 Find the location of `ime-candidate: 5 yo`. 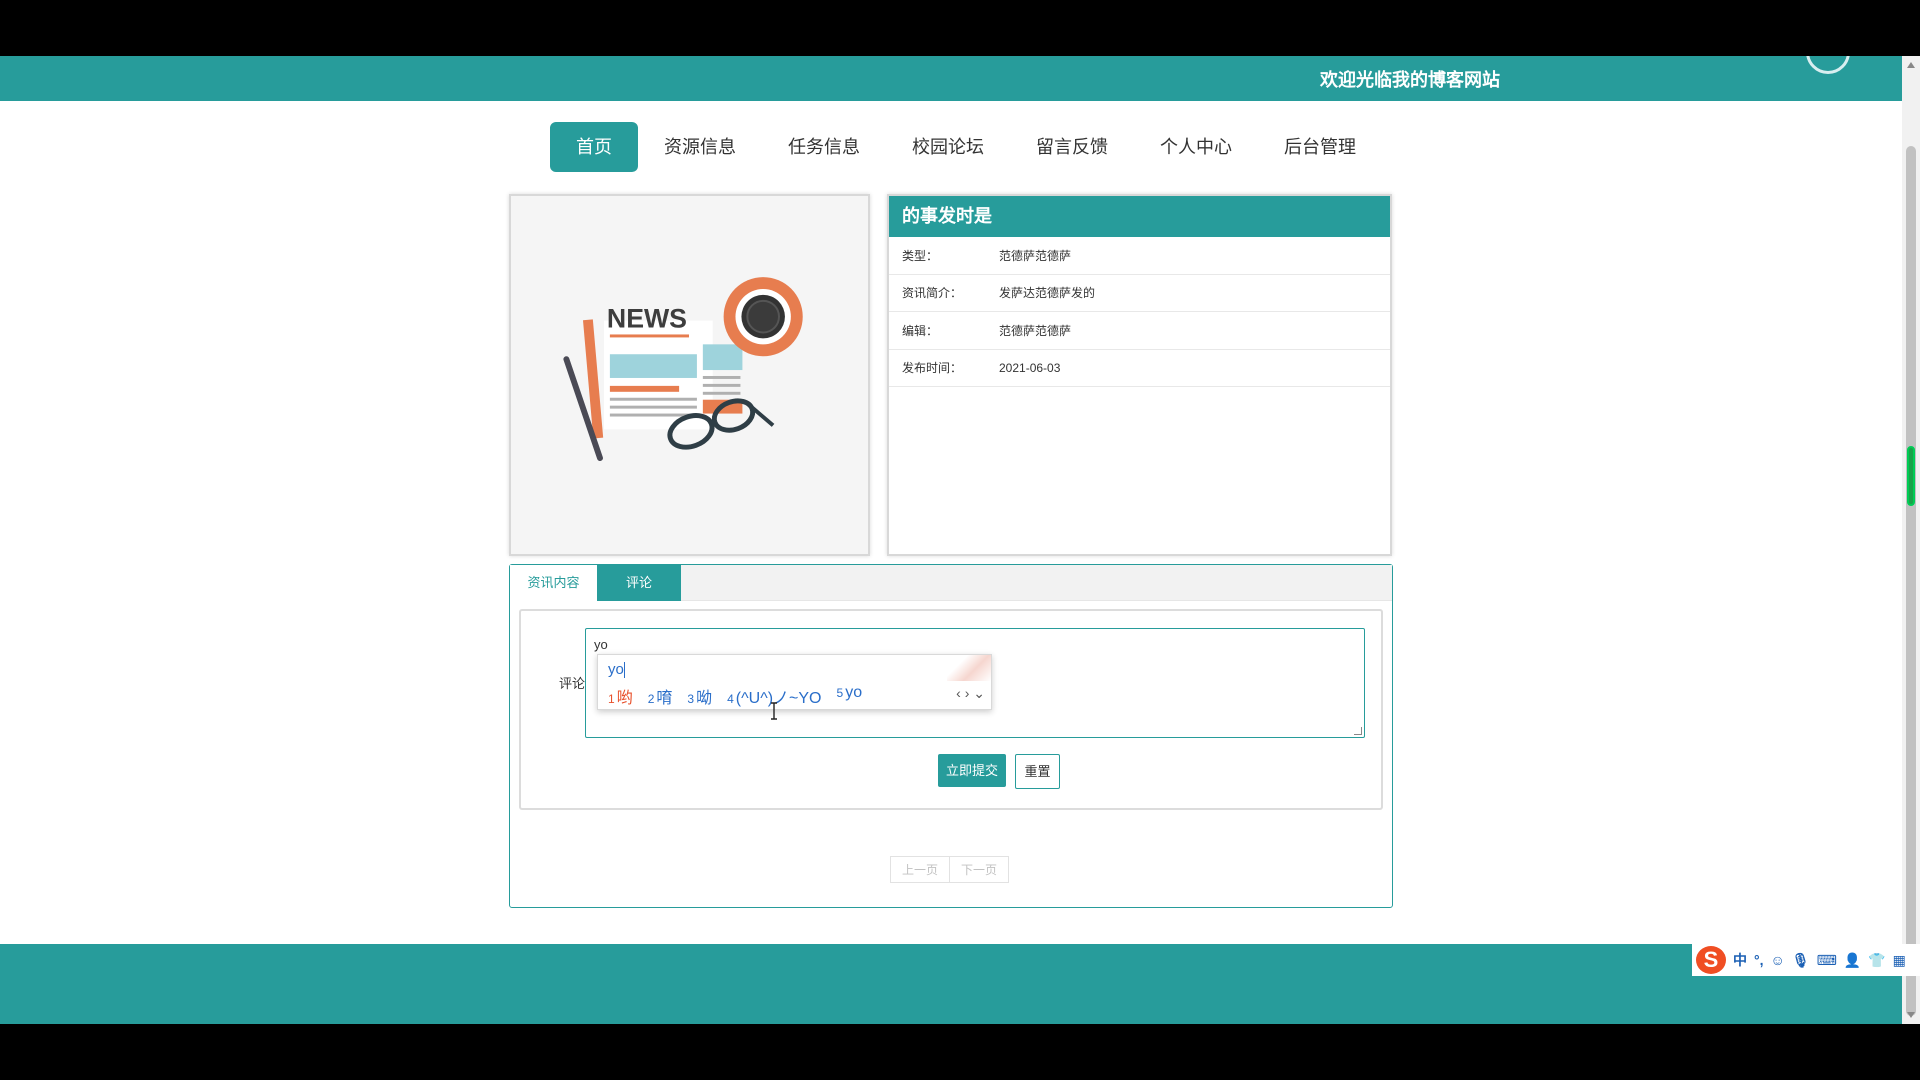

ime-candidate: 5 yo is located at coordinates (850, 696).